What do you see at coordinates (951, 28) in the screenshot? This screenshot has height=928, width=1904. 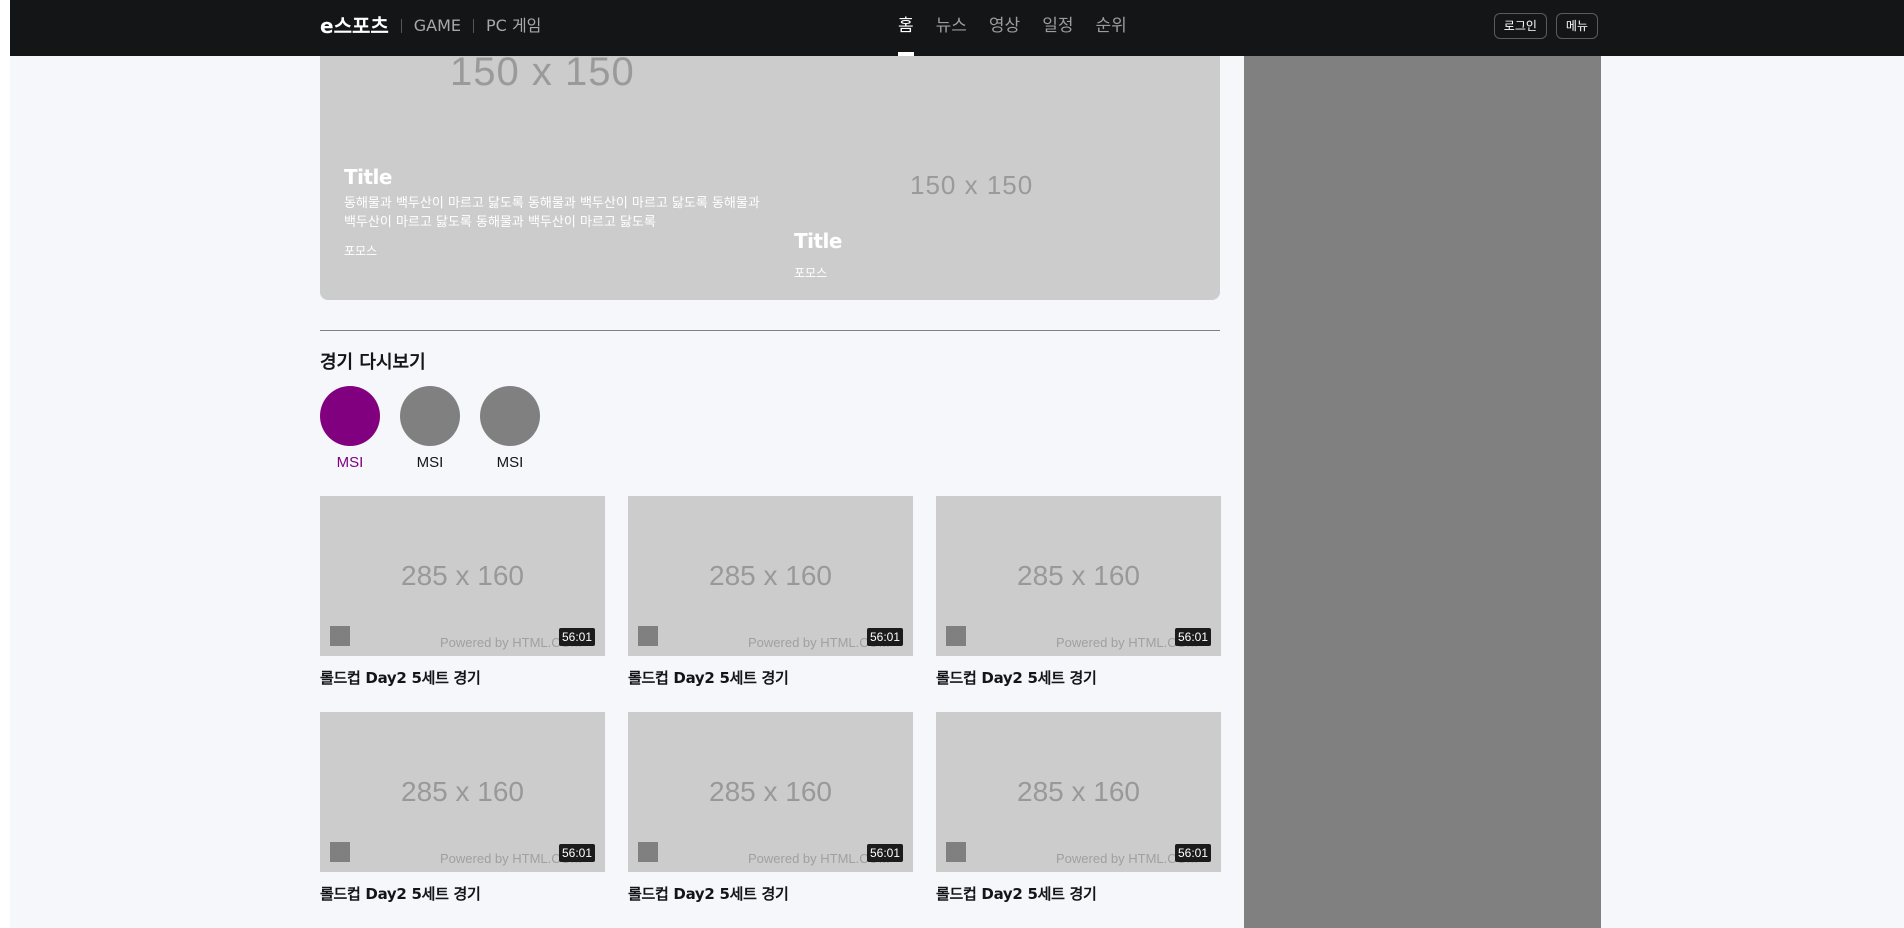 I see `nav-news: 뉴스` at bounding box center [951, 28].